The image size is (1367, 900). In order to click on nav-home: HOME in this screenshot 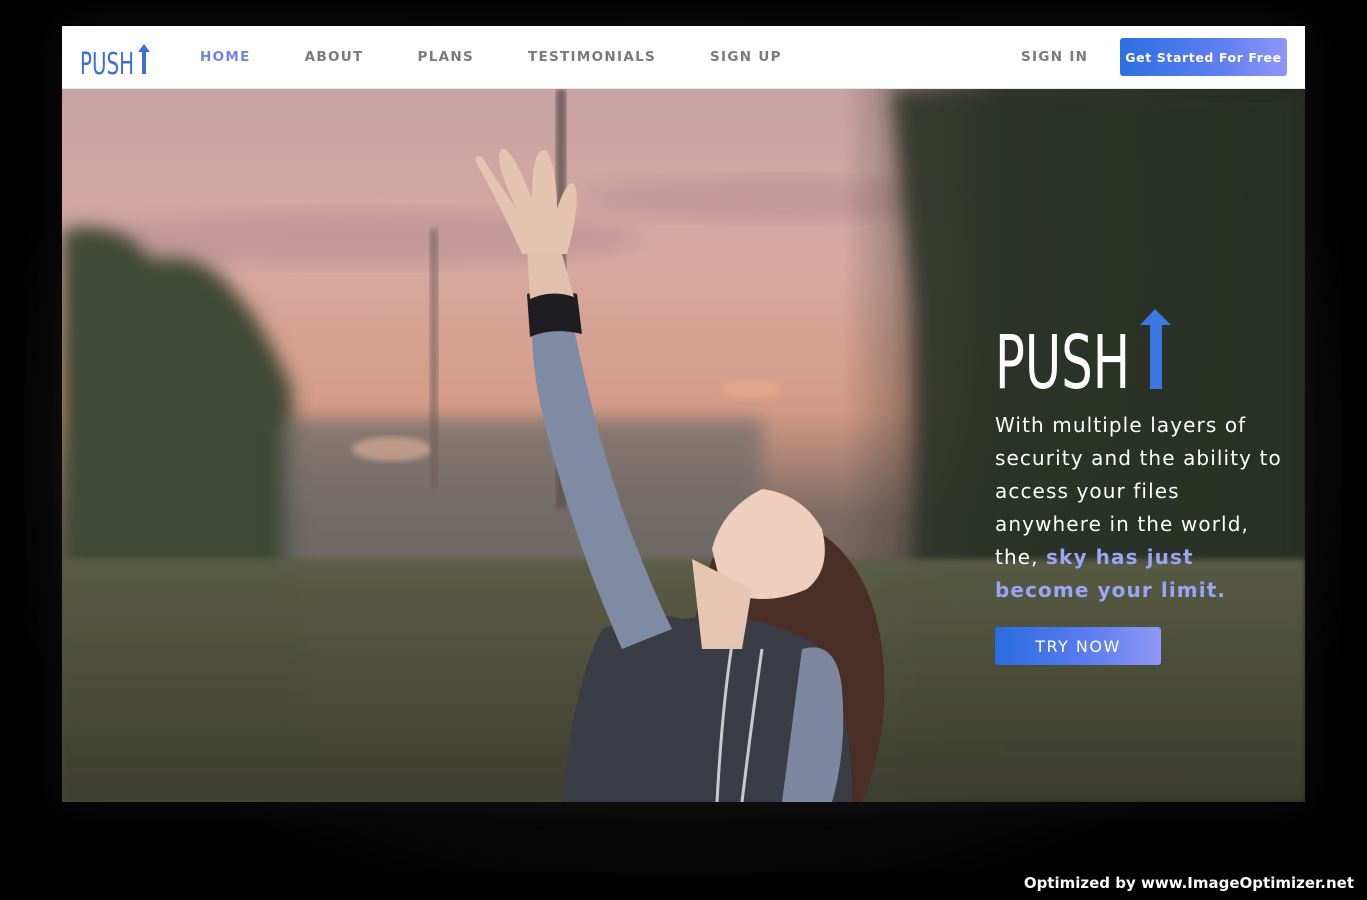, I will do `click(225, 57)`.